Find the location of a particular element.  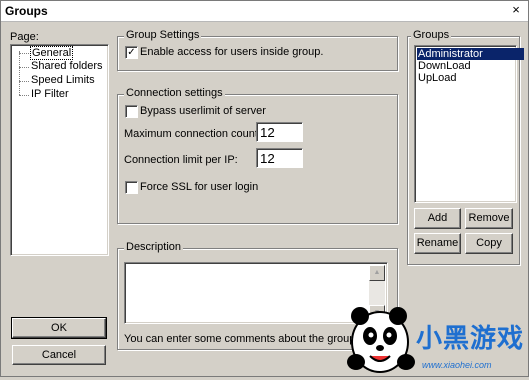

scroll-up-icon: ▲ is located at coordinates (377, 273).